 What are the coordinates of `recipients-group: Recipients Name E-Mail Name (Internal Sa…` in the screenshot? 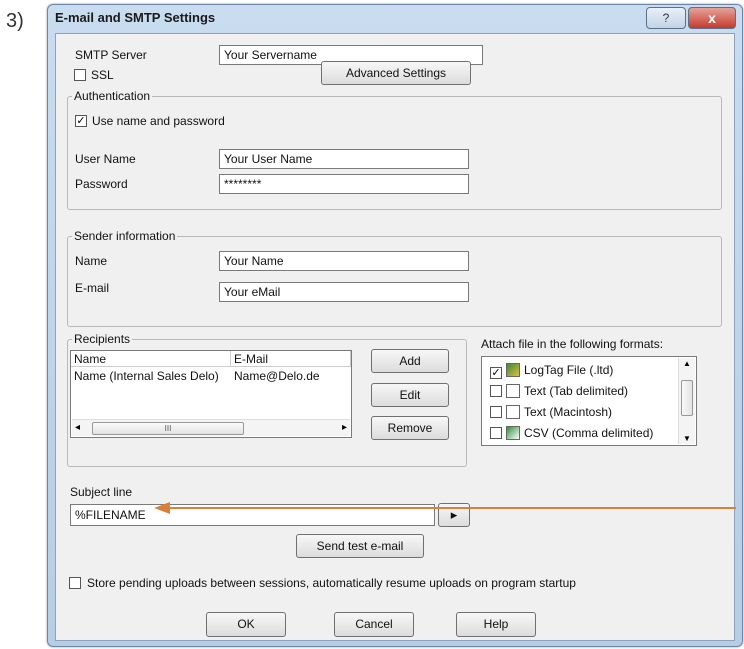 It's located at (267, 399).